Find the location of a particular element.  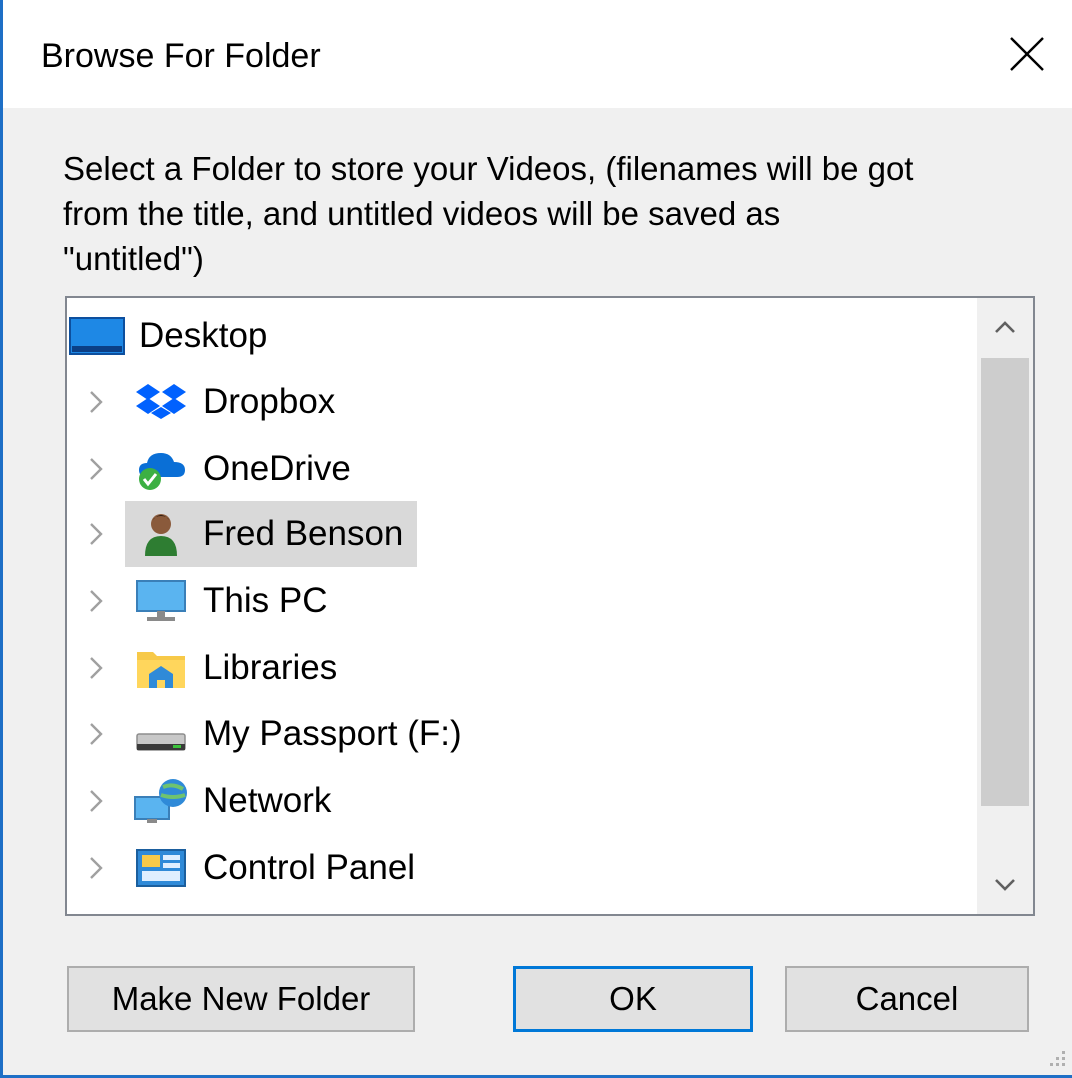

tree-item-label: Fred Benson is located at coordinates (303, 533).